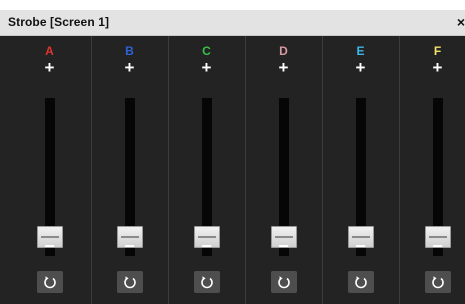 The height and width of the screenshot is (304, 465). Describe the element at coordinates (360, 170) in the screenshot. I see `channel-e: E + −` at that location.